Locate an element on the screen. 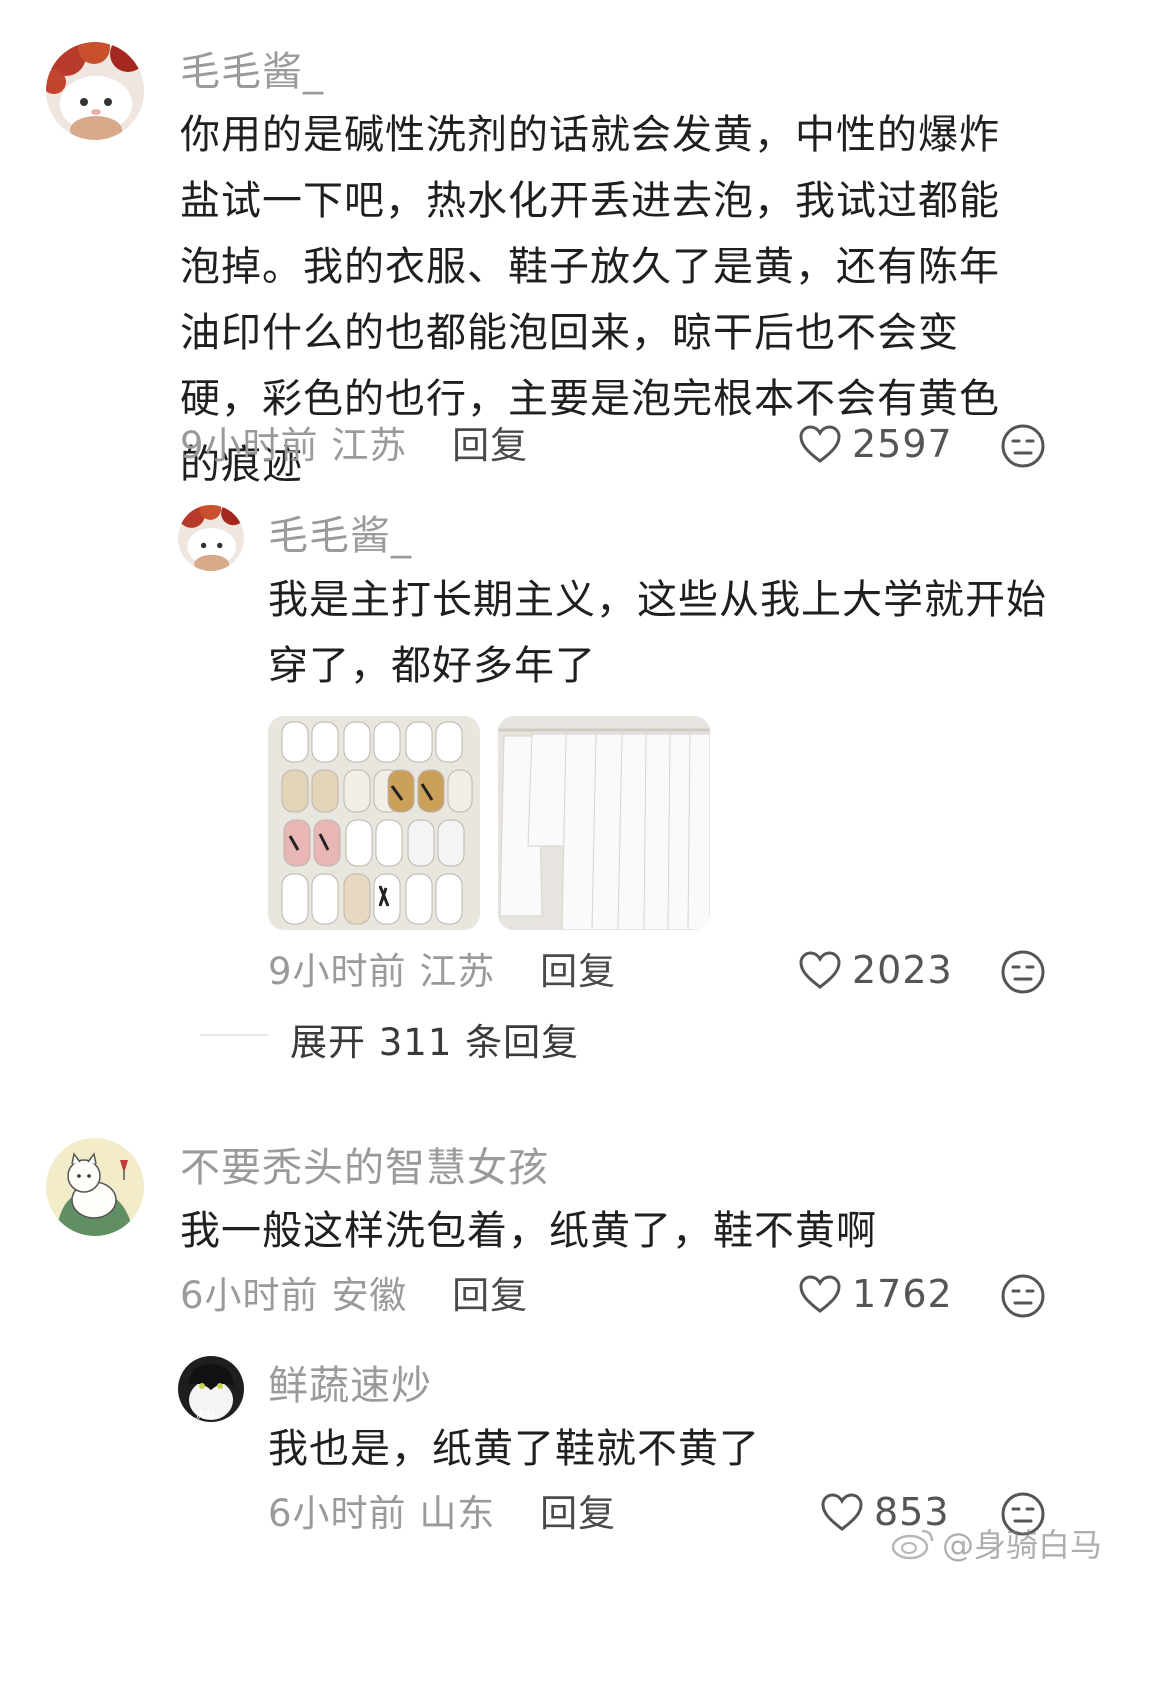 The height and width of the screenshot is (1682, 1168). watermark: @身骑白马 is located at coordinates (996, 1543).